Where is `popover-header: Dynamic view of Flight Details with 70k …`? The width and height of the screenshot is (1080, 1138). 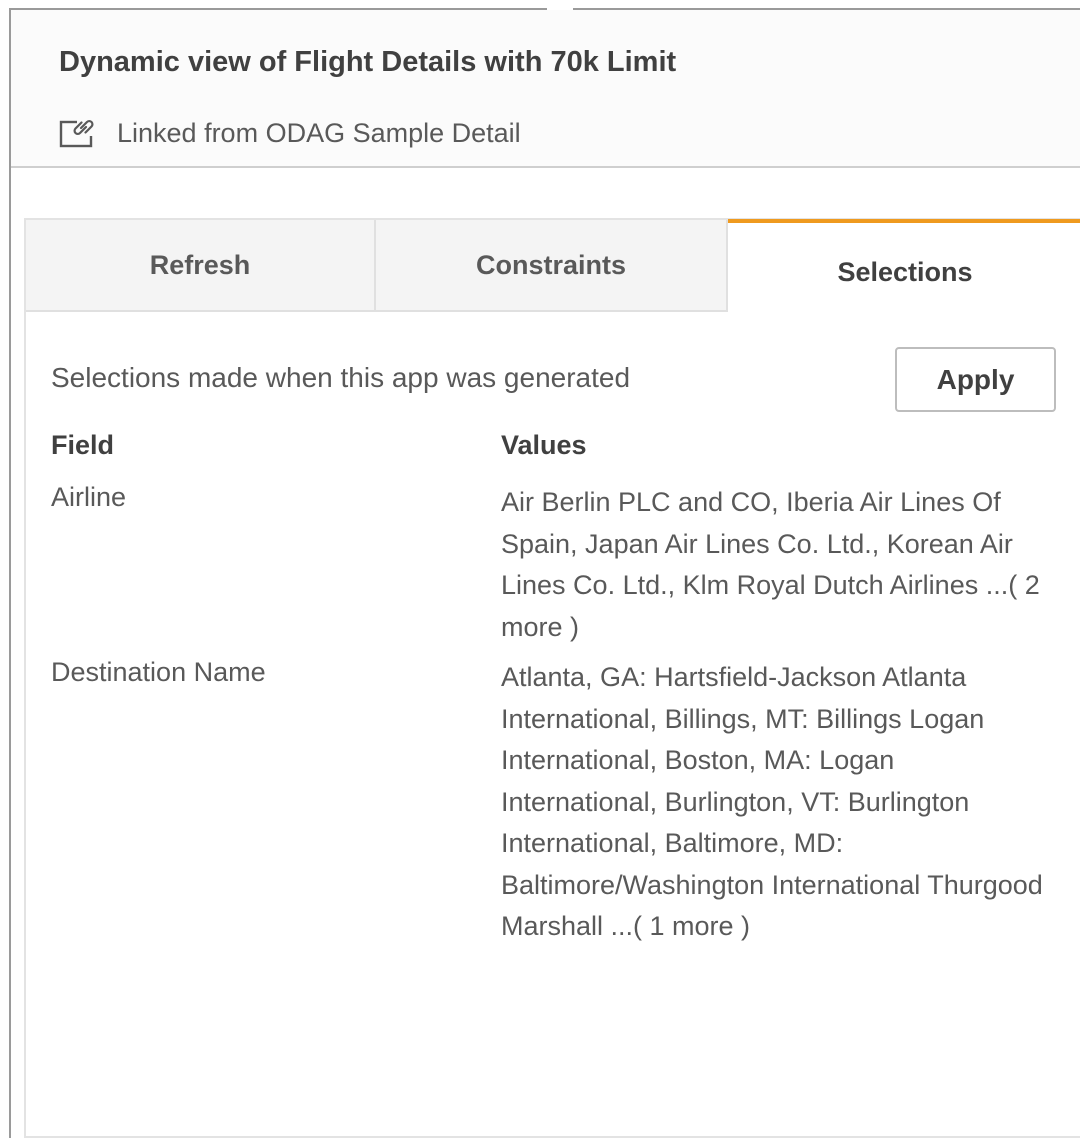
popover-header: Dynamic view of Flight Details with 70k … is located at coordinates (545, 89).